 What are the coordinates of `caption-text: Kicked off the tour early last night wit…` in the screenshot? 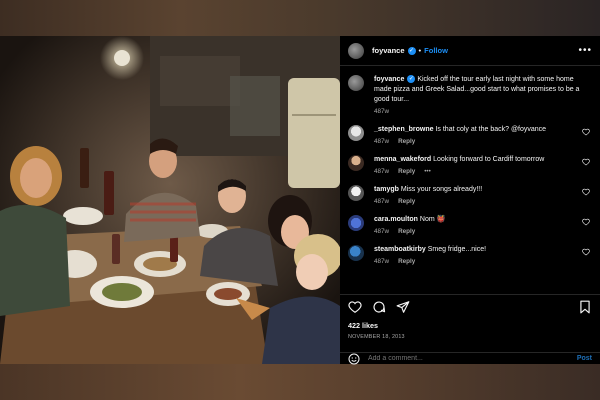 It's located at (477, 89).